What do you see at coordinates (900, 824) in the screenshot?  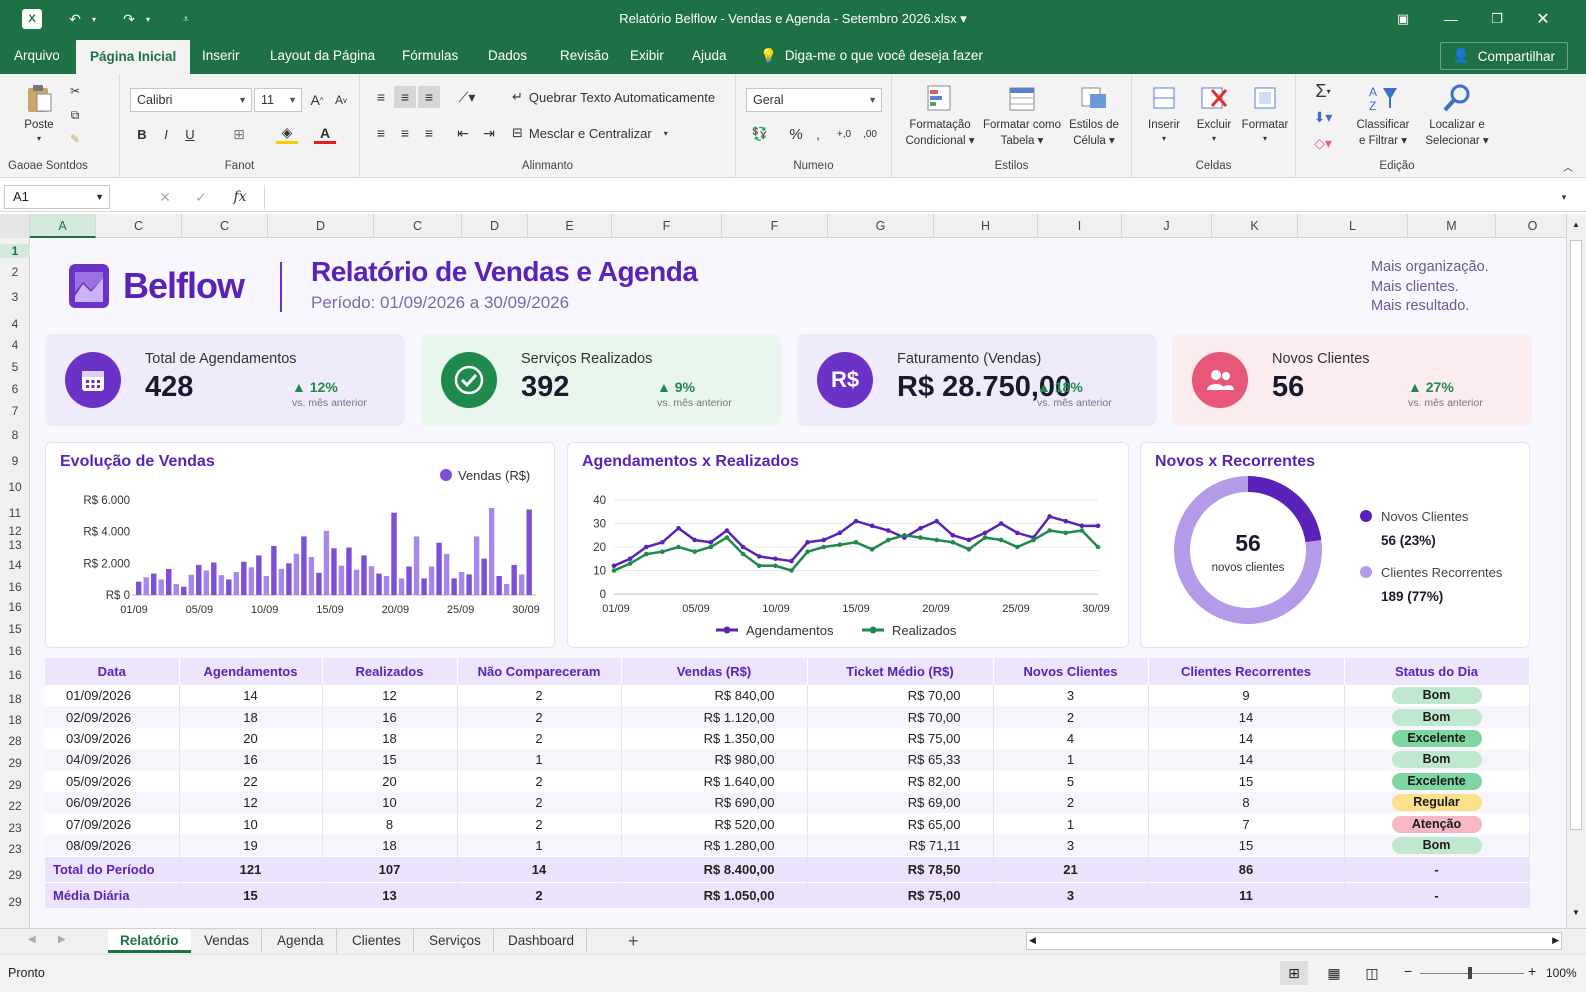 I see `table-cell: R$ 65,00` at bounding box center [900, 824].